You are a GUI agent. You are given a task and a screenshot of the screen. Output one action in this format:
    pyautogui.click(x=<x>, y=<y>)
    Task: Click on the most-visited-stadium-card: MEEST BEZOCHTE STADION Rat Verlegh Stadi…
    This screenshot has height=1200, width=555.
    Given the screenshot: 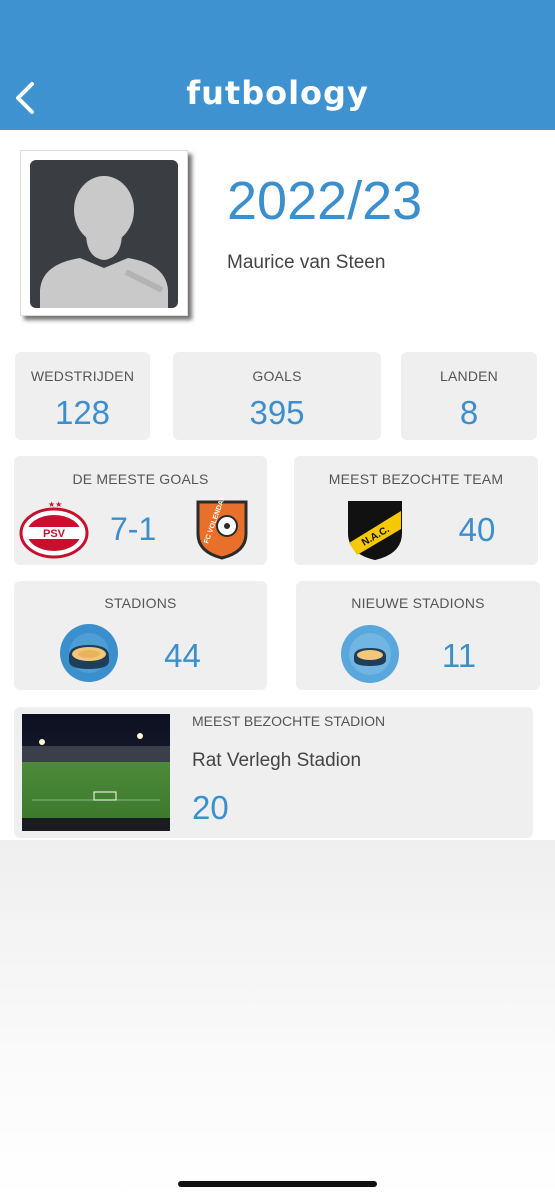 What is the action you would take?
    pyautogui.click(x=273, y=772)
    